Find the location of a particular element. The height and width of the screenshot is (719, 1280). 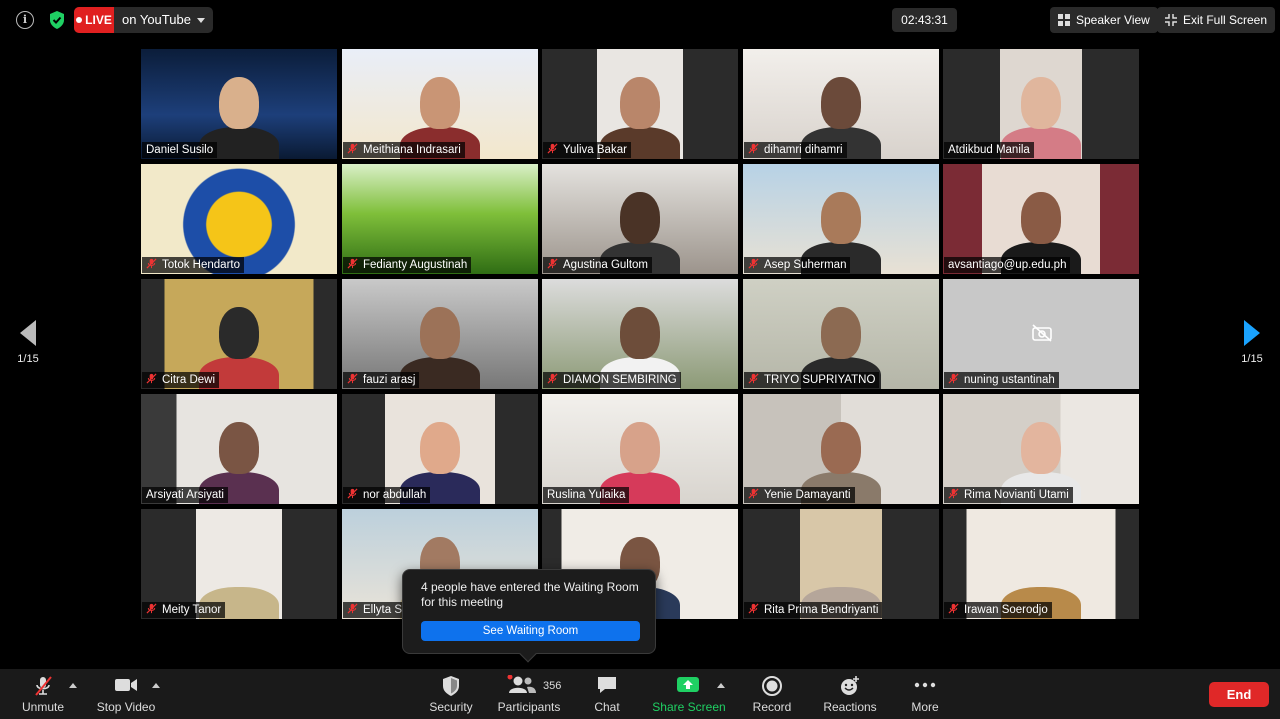

camera-off-icon is located at coordinates (1042, 333).